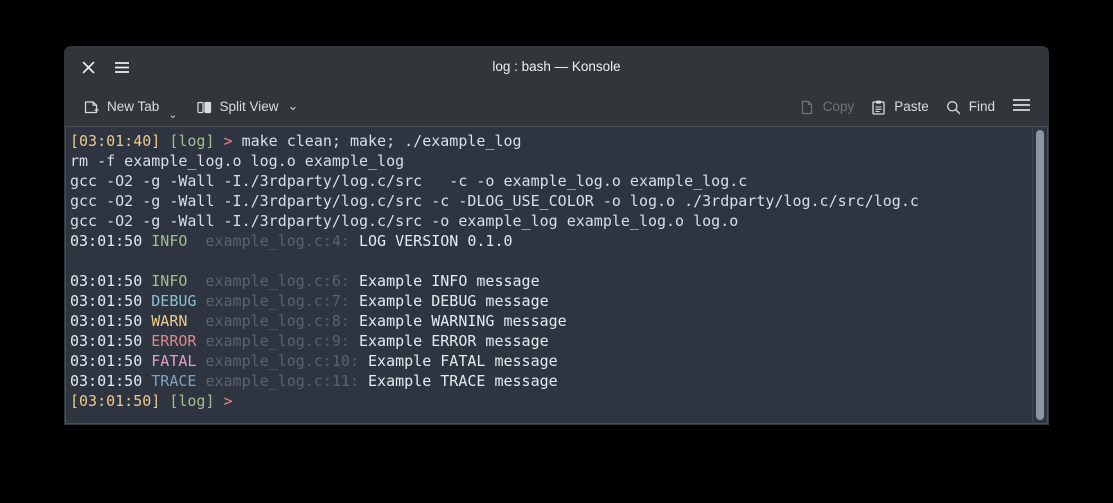 The image size is (1113, 503). I want to click on window-title: log : bash — Konsole, so click(556, 66).